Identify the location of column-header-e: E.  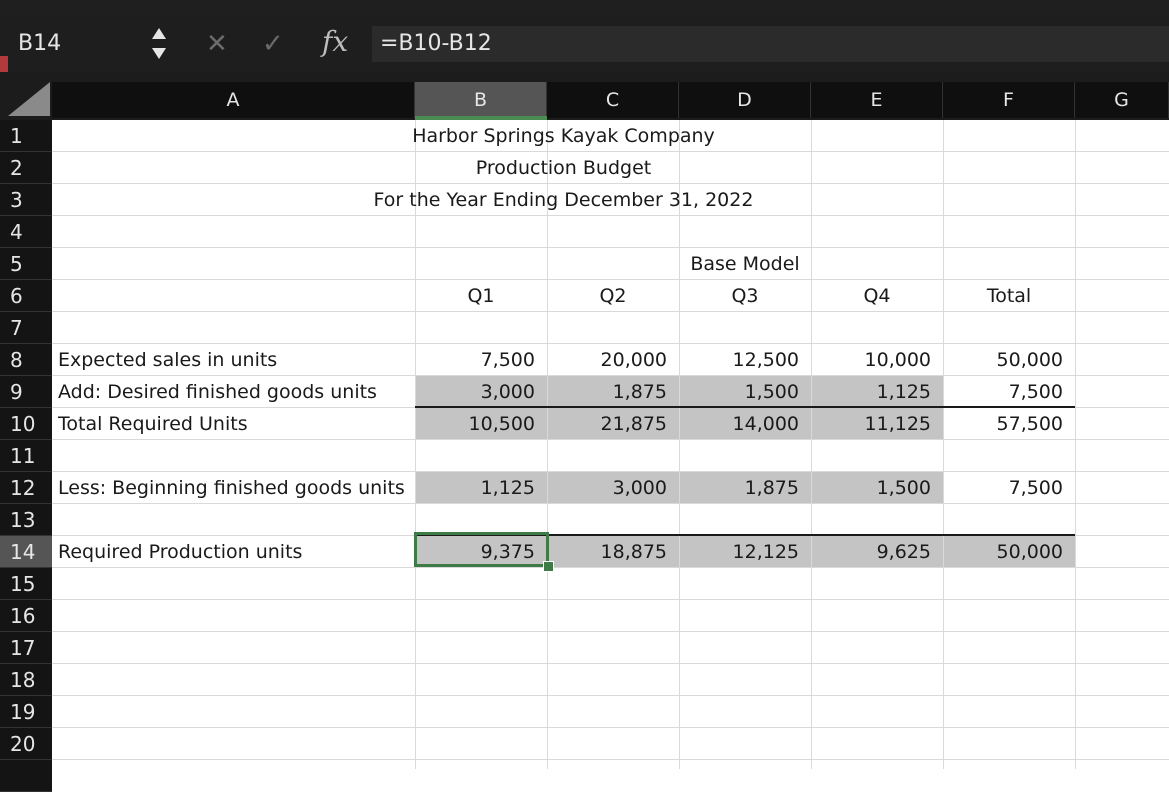
(877, 100).